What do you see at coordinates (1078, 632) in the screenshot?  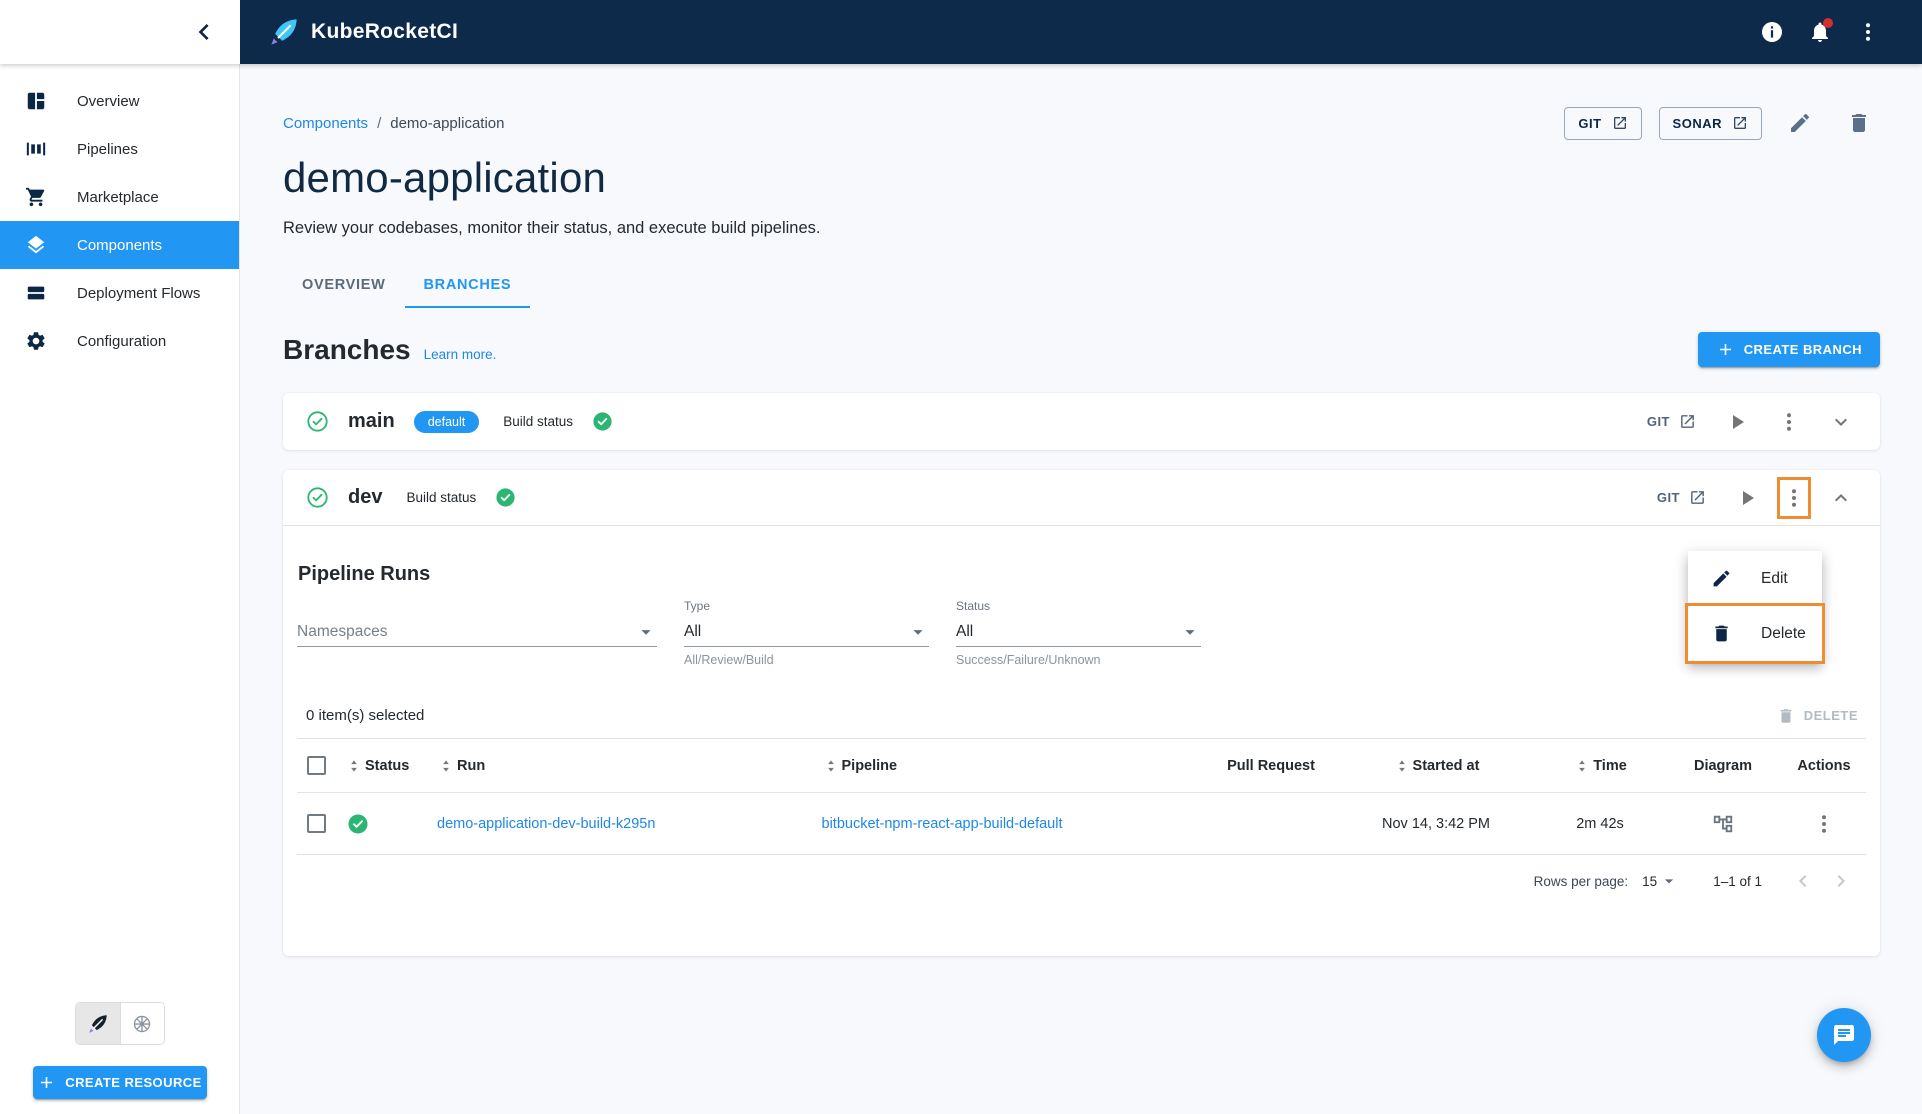 I see `status-select: All` at bounding box center [1078, 632].